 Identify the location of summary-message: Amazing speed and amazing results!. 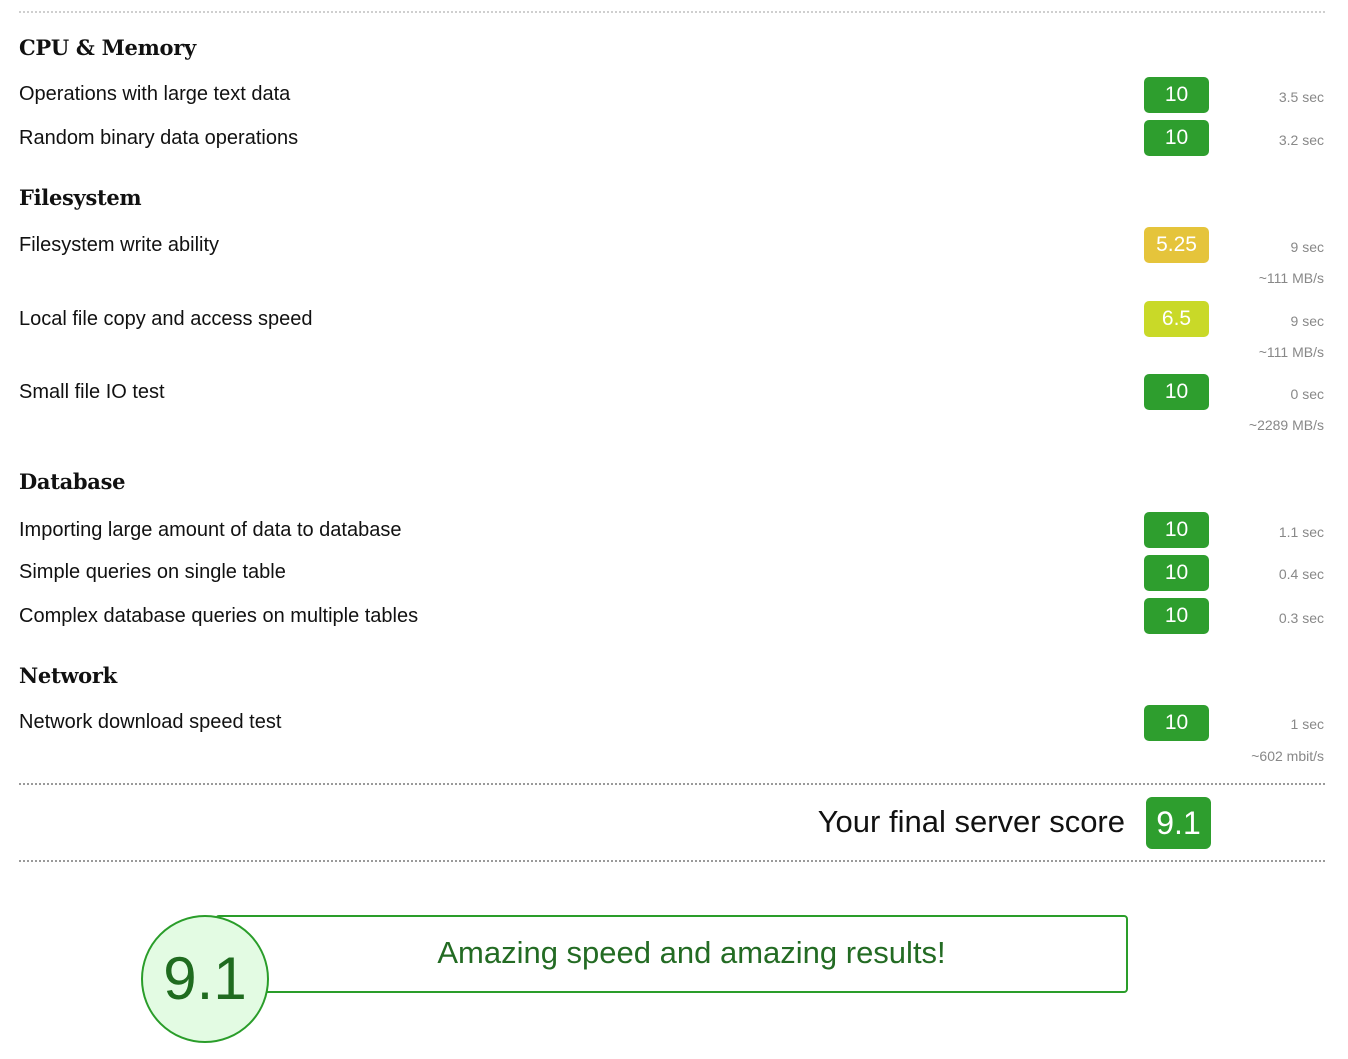
(691, 952).